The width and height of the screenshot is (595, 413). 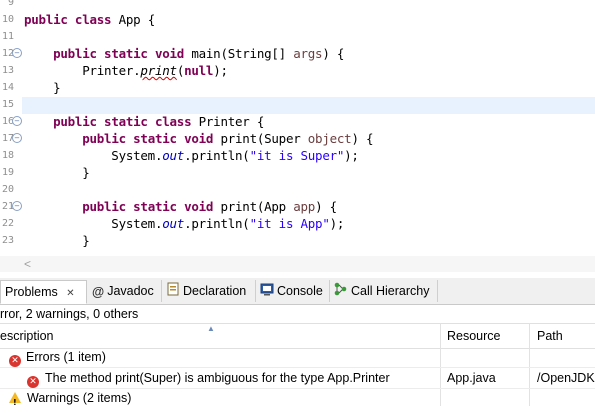 I want to click on code-token: args, so click(x=308, y=53).